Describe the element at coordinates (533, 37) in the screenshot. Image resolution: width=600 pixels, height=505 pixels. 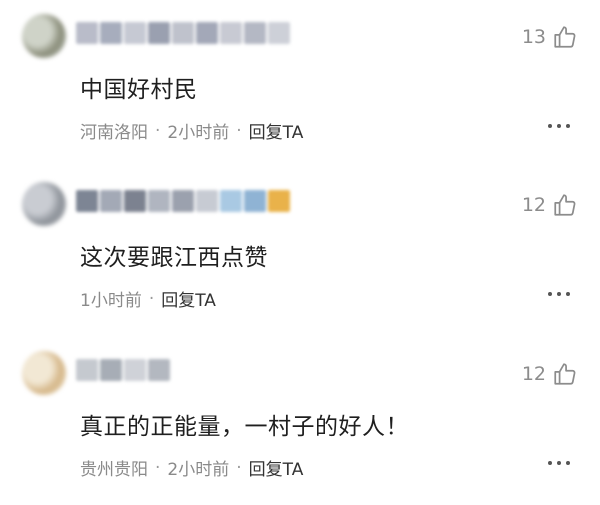
I see `like-count: 13` at that location.